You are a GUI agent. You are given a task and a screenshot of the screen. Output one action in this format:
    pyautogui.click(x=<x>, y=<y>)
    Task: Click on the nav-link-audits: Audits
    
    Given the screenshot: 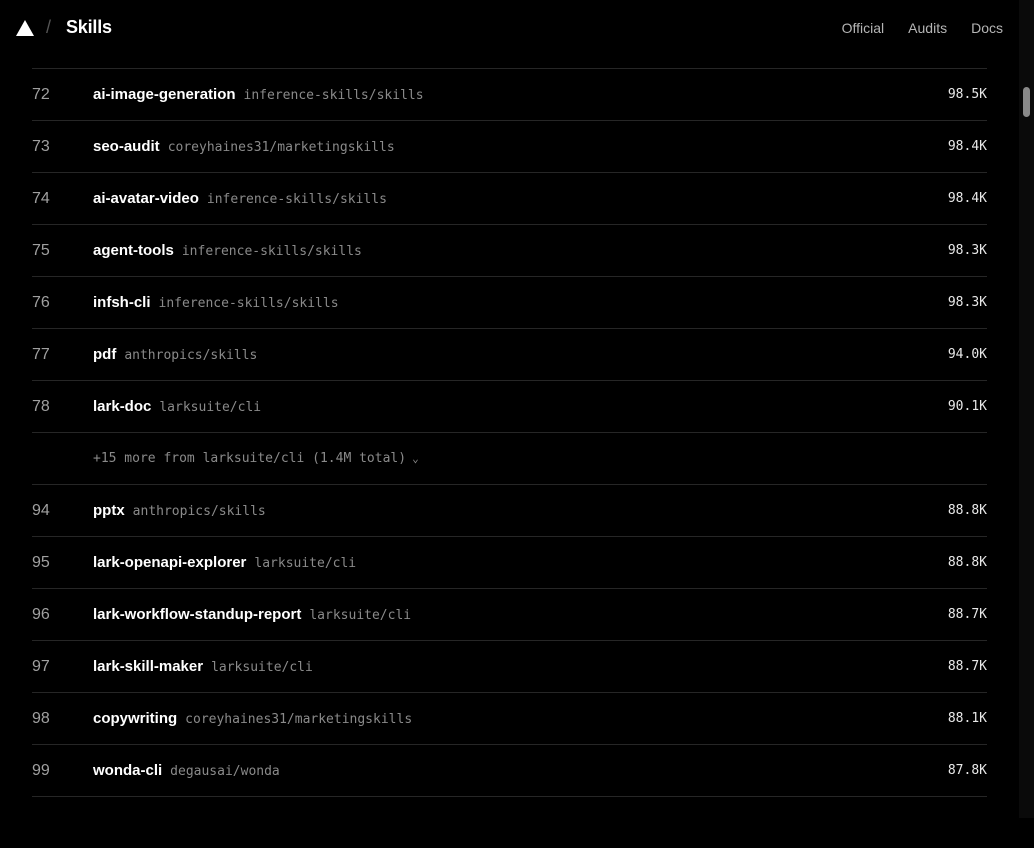 What is the action you would take?
    pyautogui.click(x=927, y=28)
    